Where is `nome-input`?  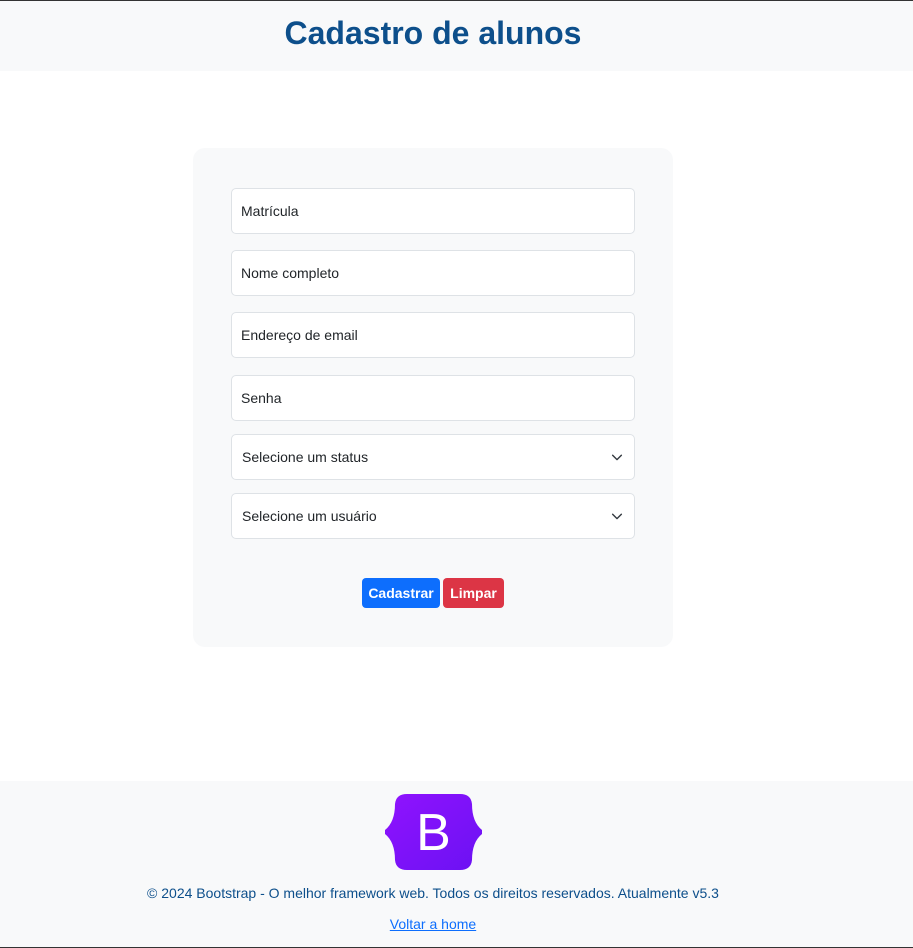 nome-input is located at coordinates (433, 273).